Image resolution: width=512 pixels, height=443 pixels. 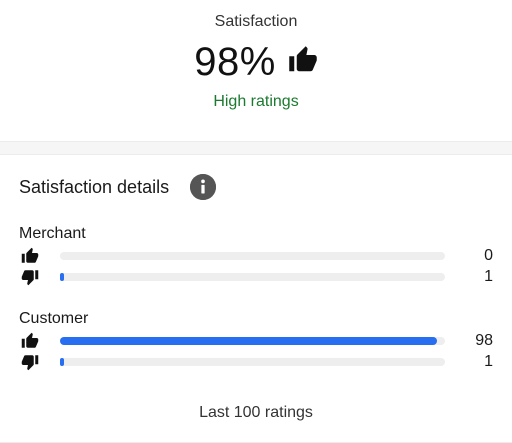 I want to click on details-header: Satisfaction details, so click(x=118, y=187).